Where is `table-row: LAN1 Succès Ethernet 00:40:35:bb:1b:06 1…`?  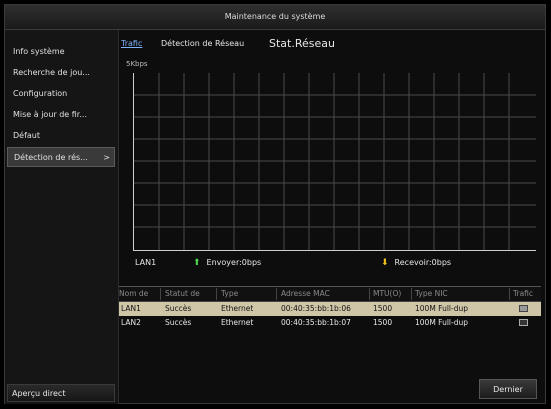 table-row: LAN1 Succès Ethernet 00:40:35:bb:1b:06 1… is located at coordinates (330, 309).